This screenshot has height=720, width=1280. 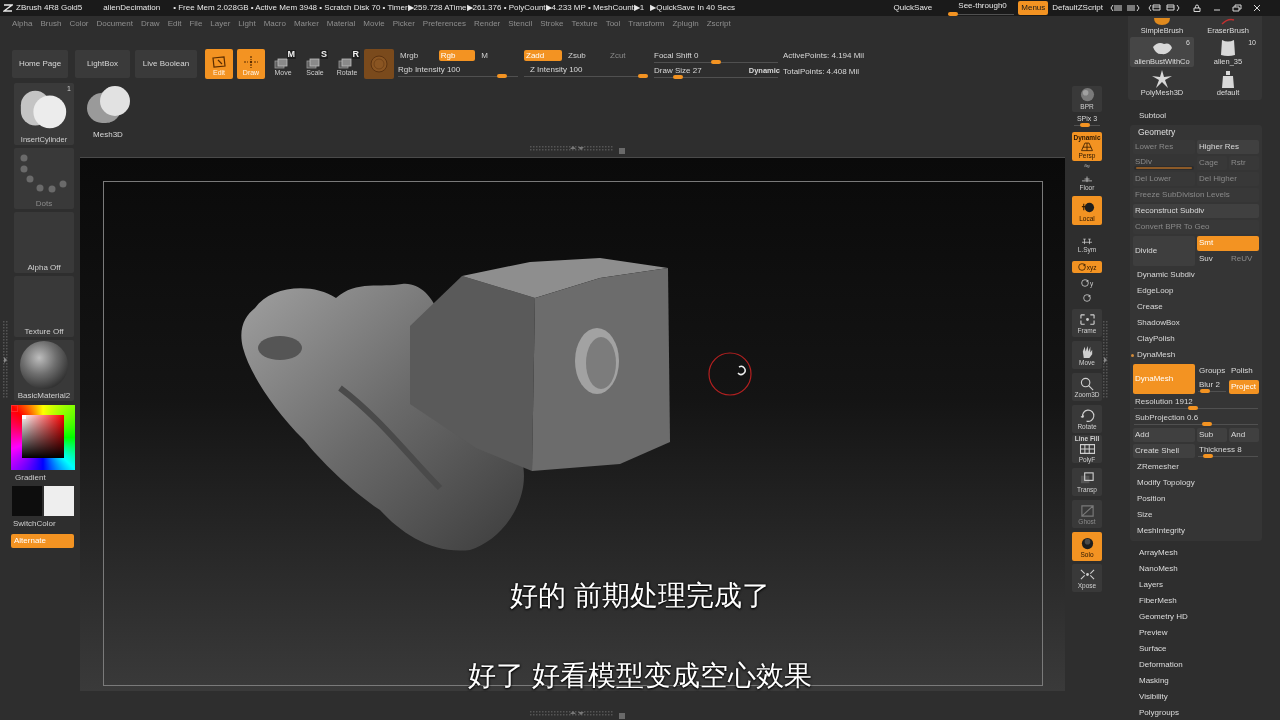 I want to click on palette-header: Polygroups, so click(x=1209, y=713).